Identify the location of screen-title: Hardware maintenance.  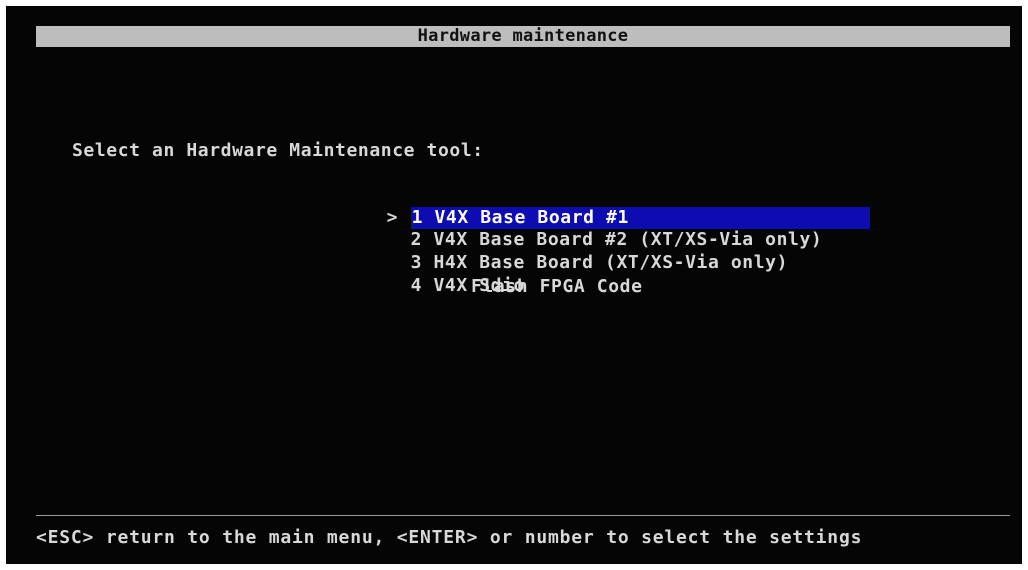
(523, 36).